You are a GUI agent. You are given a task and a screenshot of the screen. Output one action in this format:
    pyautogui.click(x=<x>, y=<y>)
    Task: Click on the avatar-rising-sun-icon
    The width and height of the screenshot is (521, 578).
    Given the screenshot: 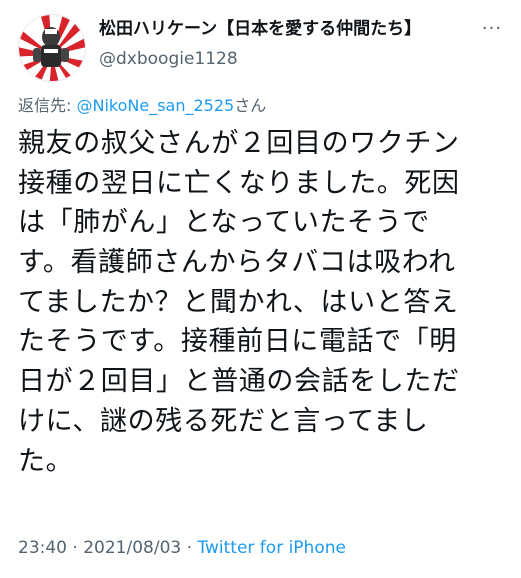 What is the action you would take?
    pyautogui.click(x=52, y=48)
    